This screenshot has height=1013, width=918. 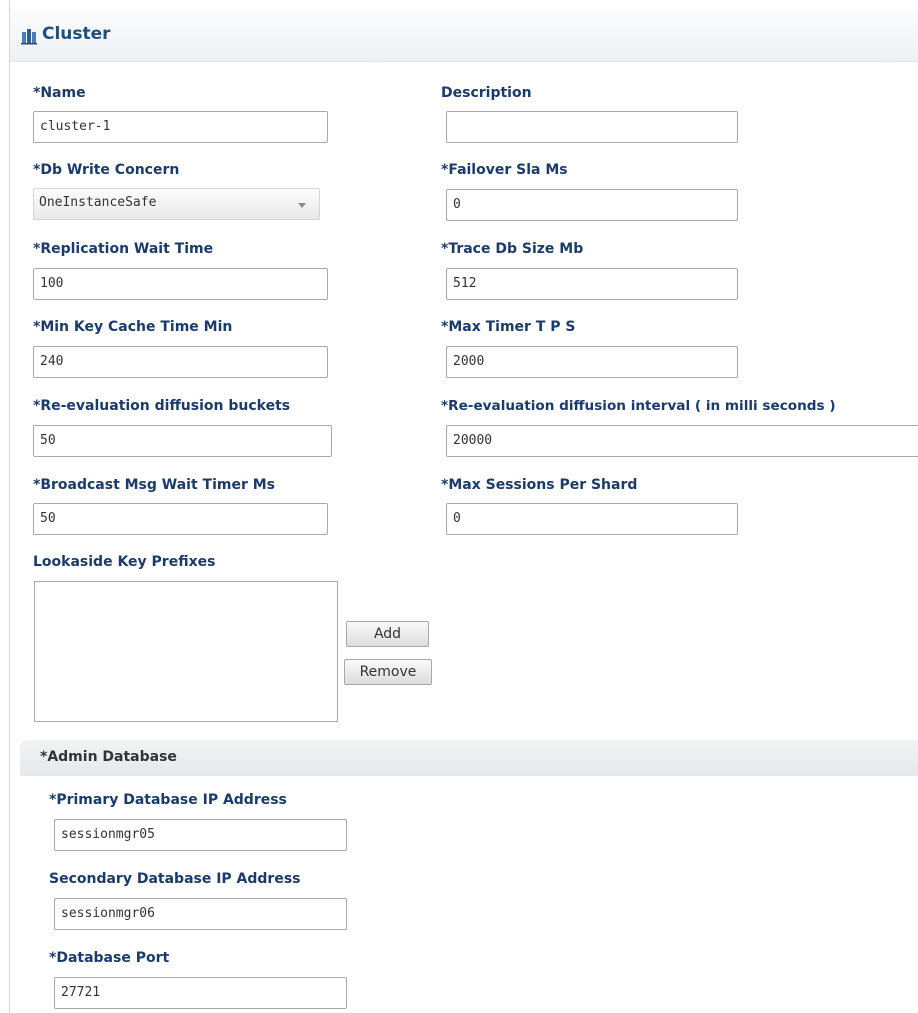 I want to click on reeval-interval-input: 20000, so click(x=682, y=441).